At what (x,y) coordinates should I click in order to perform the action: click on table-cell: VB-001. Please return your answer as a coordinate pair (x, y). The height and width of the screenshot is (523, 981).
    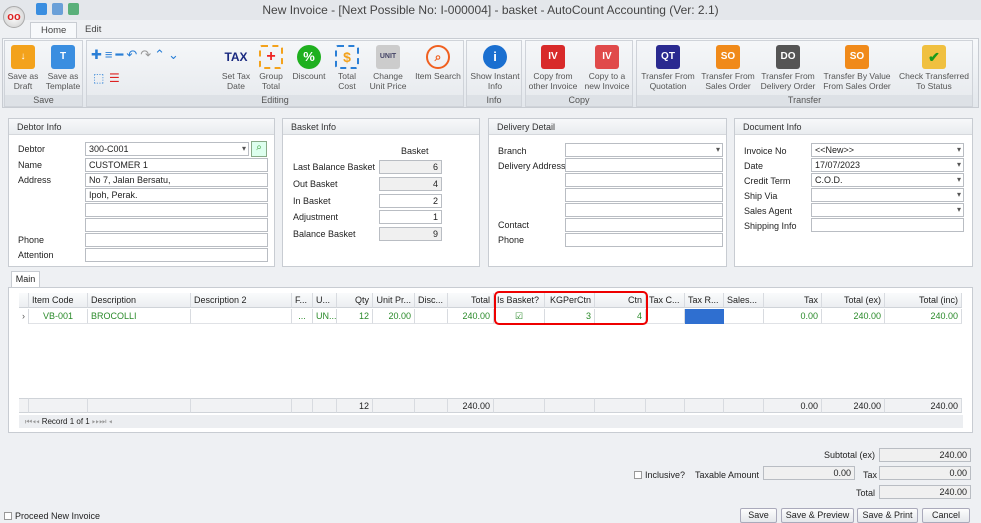
    Looking at the image, I should click on (58, 316).